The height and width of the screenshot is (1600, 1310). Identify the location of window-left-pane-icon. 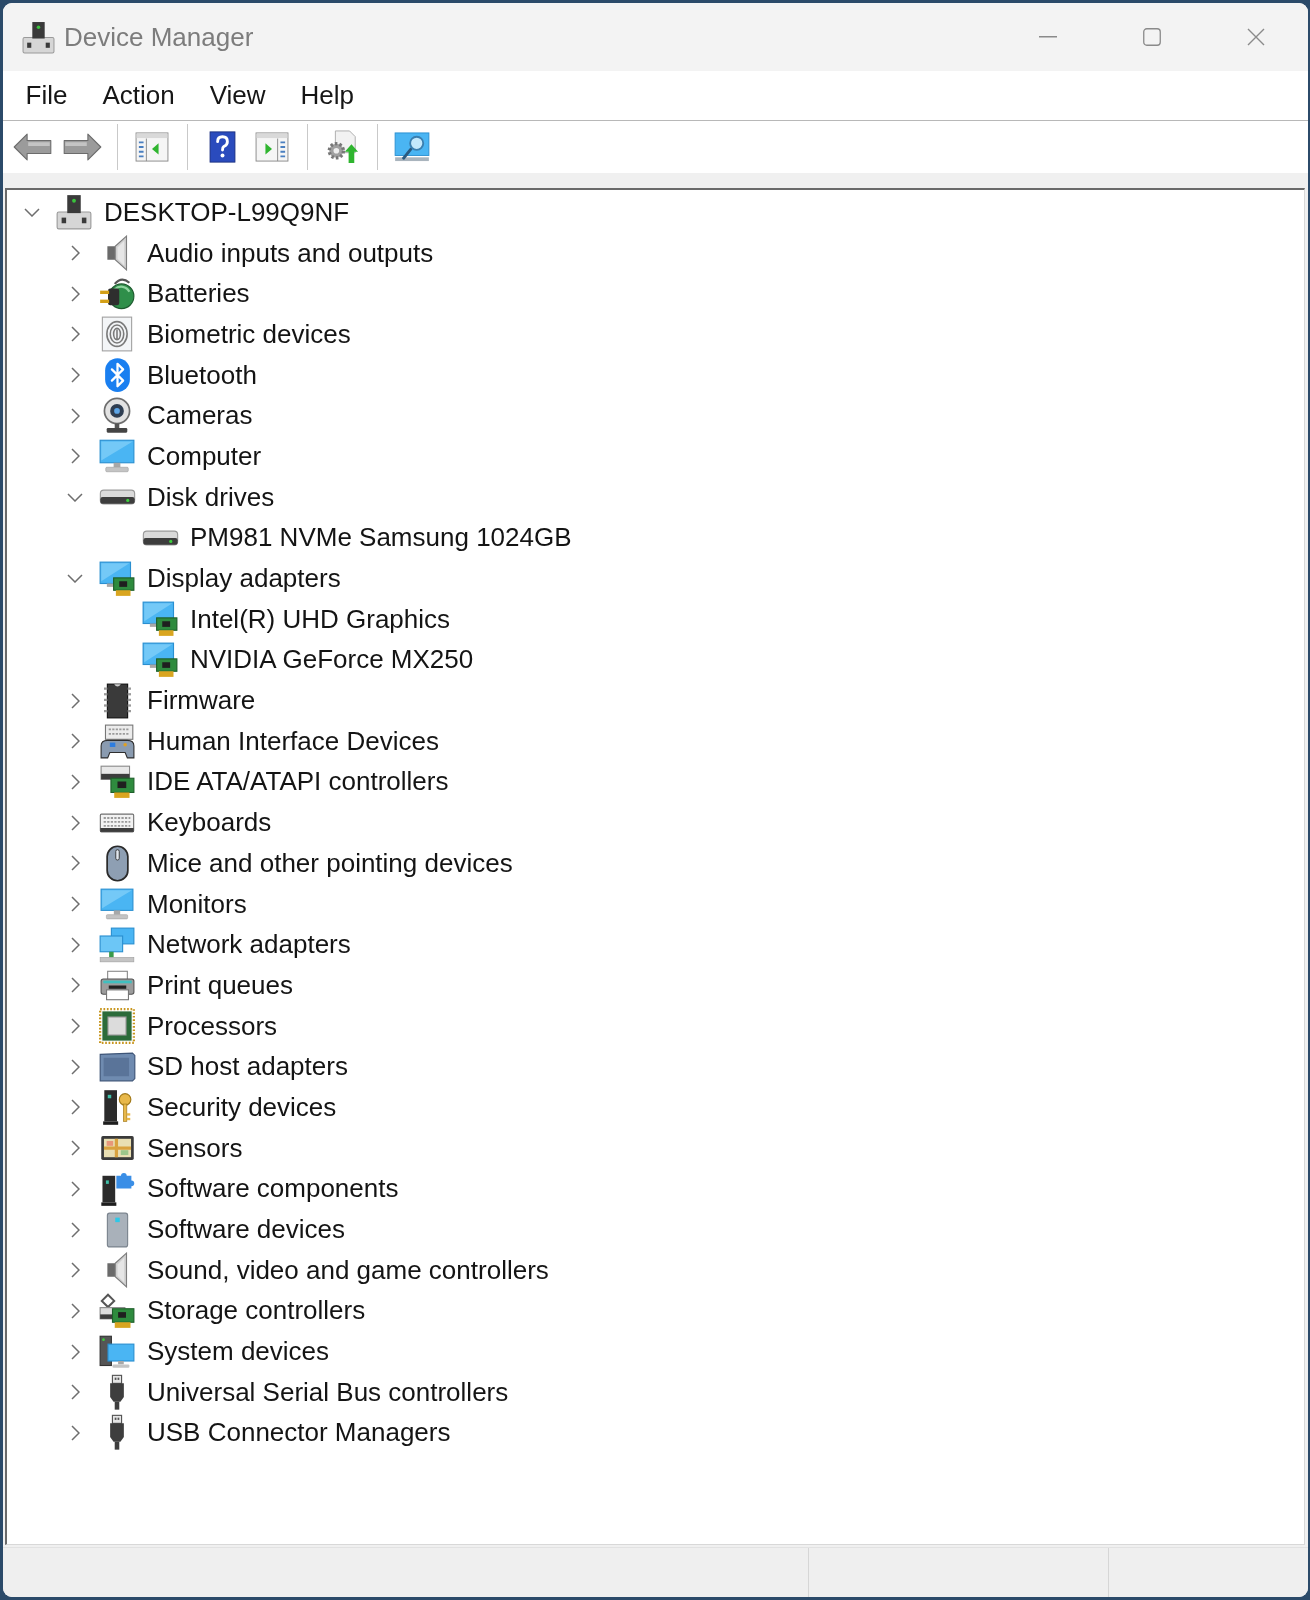
(152, 147).